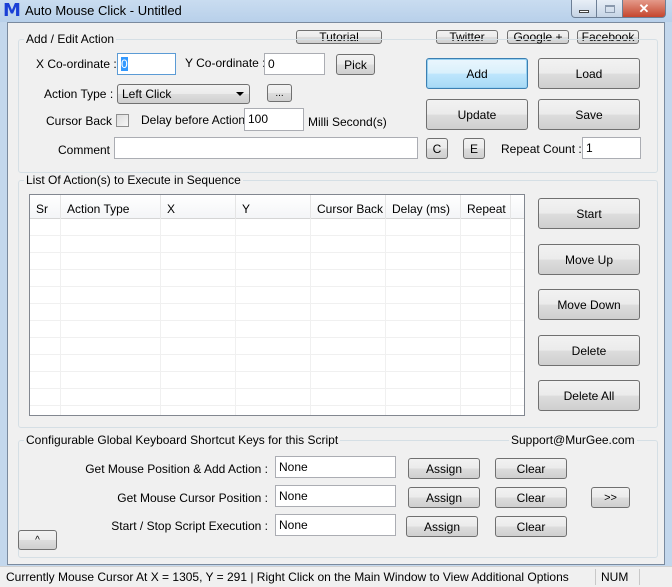 This screenshot has width=672, height=587. What do you see at coordinates (589, 350) in the screenshot?
I see `delete-button: Delete` at bounding box center [589, 350].